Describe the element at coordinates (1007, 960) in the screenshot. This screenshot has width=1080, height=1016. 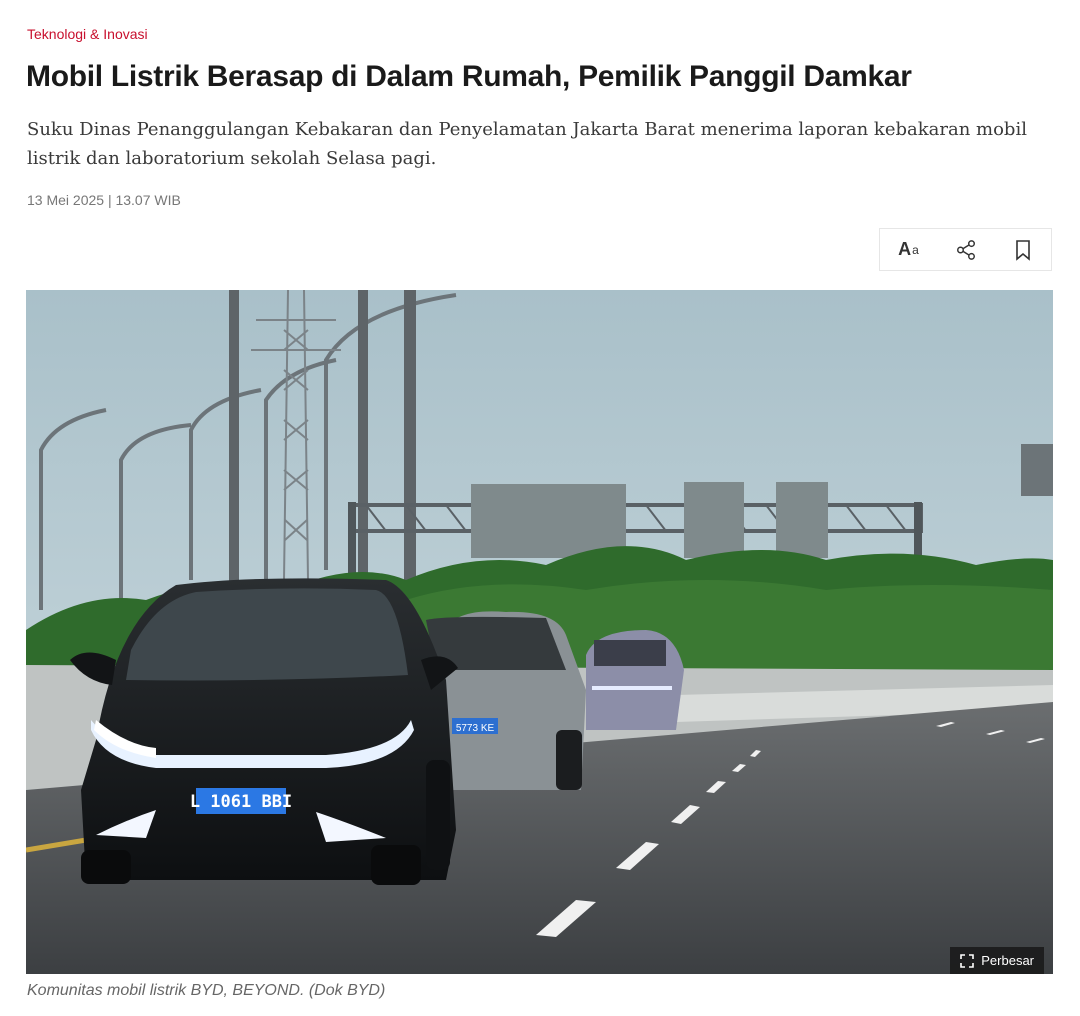
I see `enlarge-label: Perbesar` at that location.